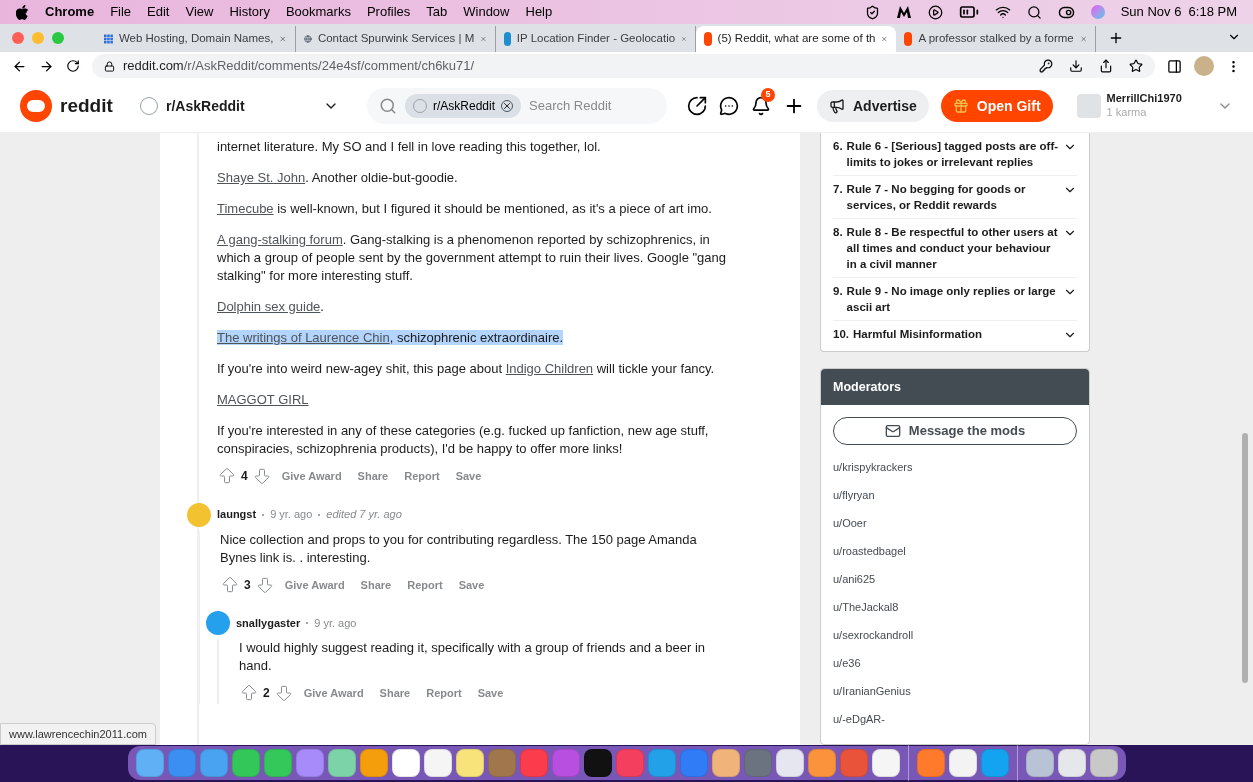 The image size is (1253, 782). Describe the element at coordinates (486, 12) in the screenshot. I see `menu-item: Window` at that location.